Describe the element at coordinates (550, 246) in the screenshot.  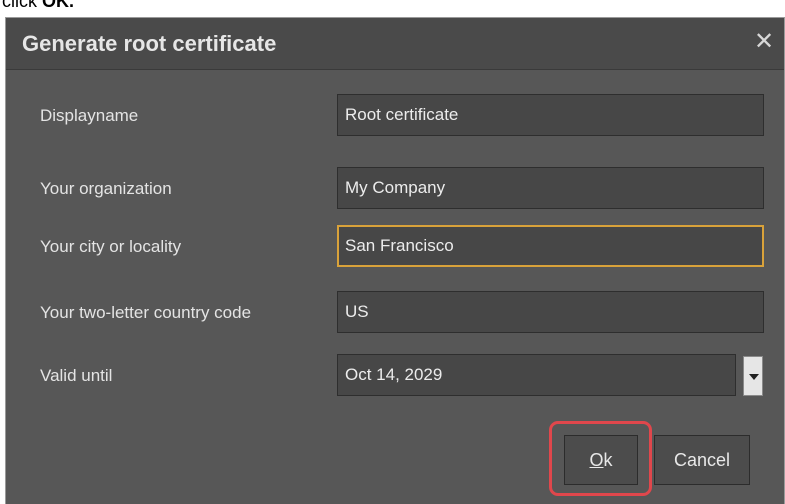
I see `city-field` at that location.